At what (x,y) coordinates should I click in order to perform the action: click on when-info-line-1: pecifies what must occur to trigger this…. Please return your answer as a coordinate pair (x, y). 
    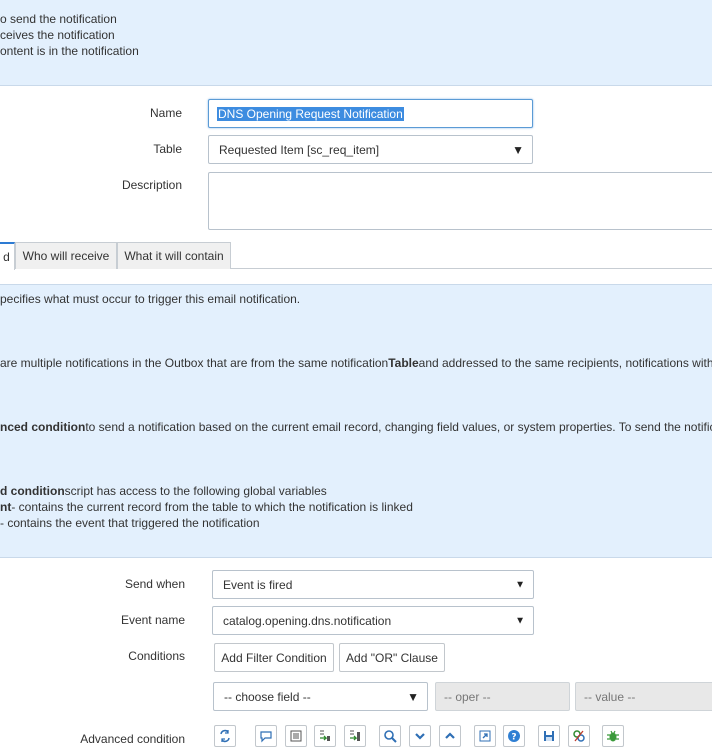
    Looking at the image, I should click on (150, 299).